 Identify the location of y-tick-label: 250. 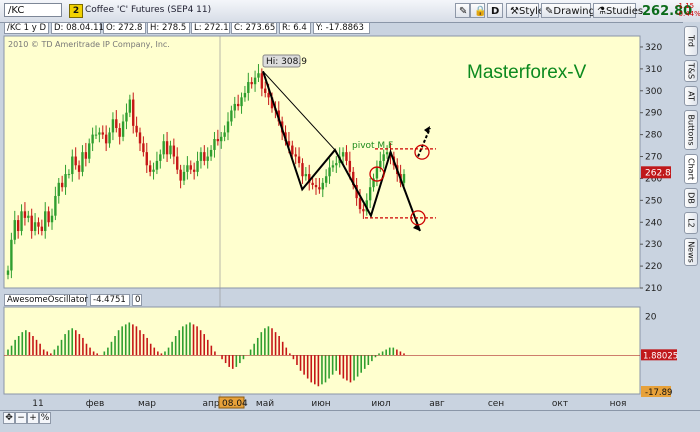
(653, 201).